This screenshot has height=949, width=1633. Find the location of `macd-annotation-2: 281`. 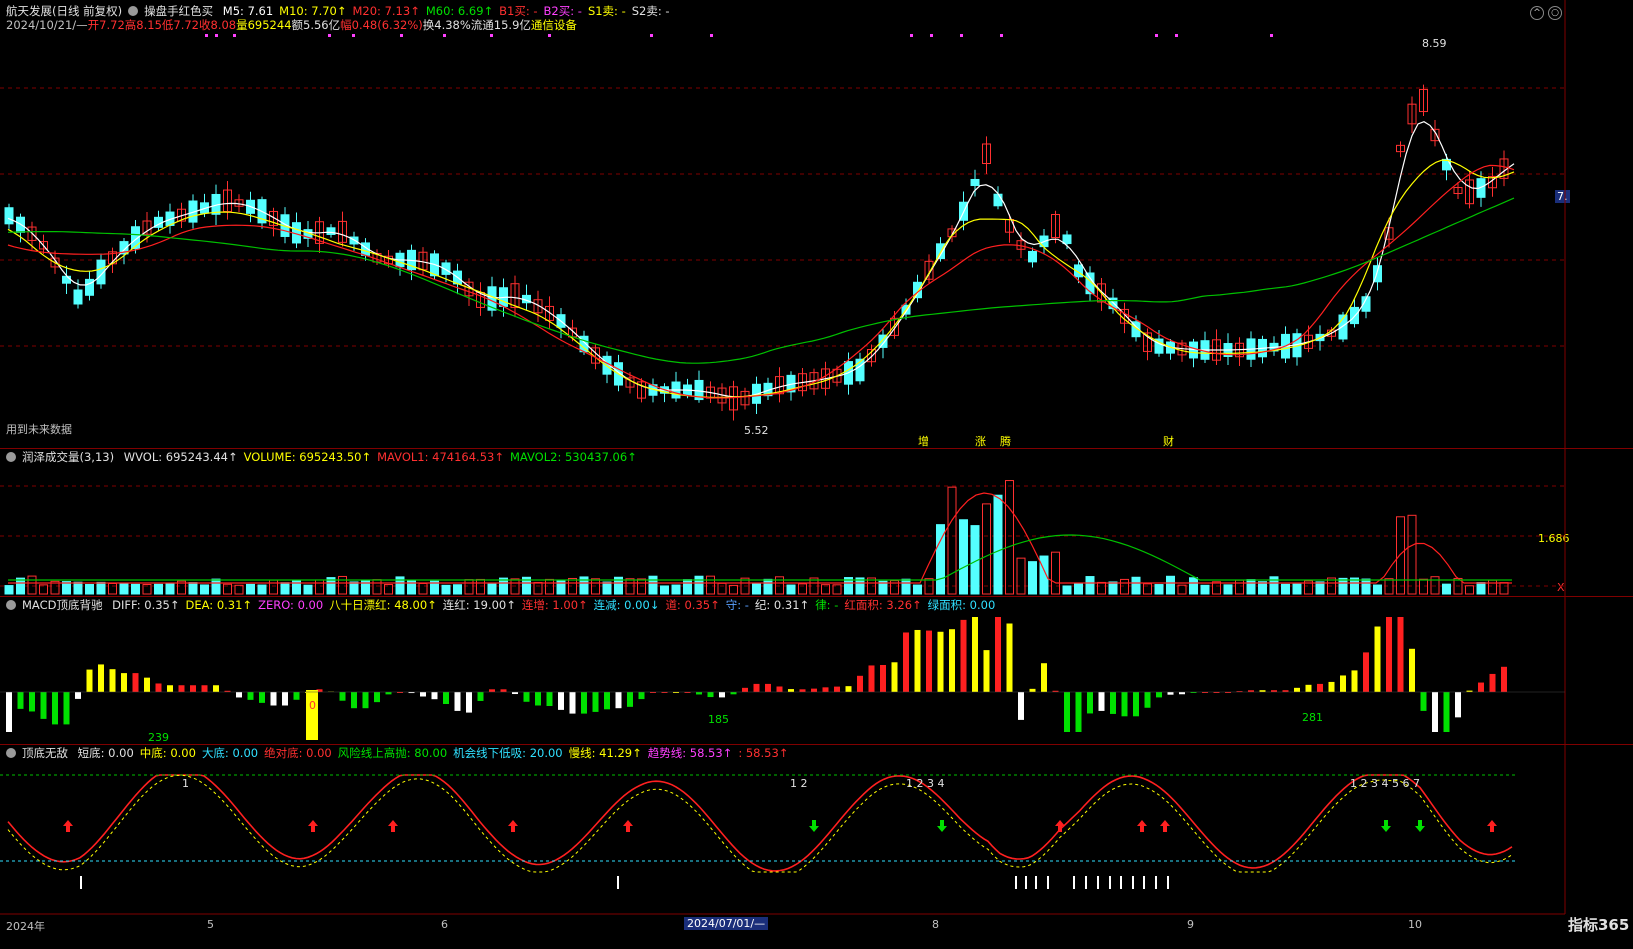

macd-annotation-2: 281 is located at coordinates (1312, 717).